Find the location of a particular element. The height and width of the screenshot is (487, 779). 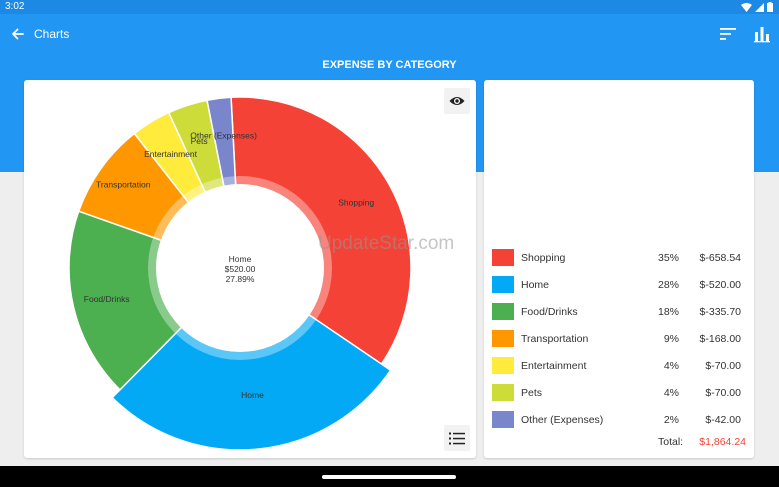

legend-name: Food/Drinks is located at coordinates (549, 312).